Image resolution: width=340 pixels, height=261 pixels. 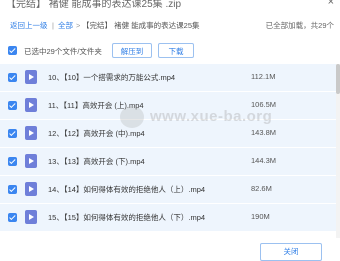 What do you see at coordinates (264, 160) in the screenshot?
I see `file-size: 144.3M` at bounding box center [264, 160].